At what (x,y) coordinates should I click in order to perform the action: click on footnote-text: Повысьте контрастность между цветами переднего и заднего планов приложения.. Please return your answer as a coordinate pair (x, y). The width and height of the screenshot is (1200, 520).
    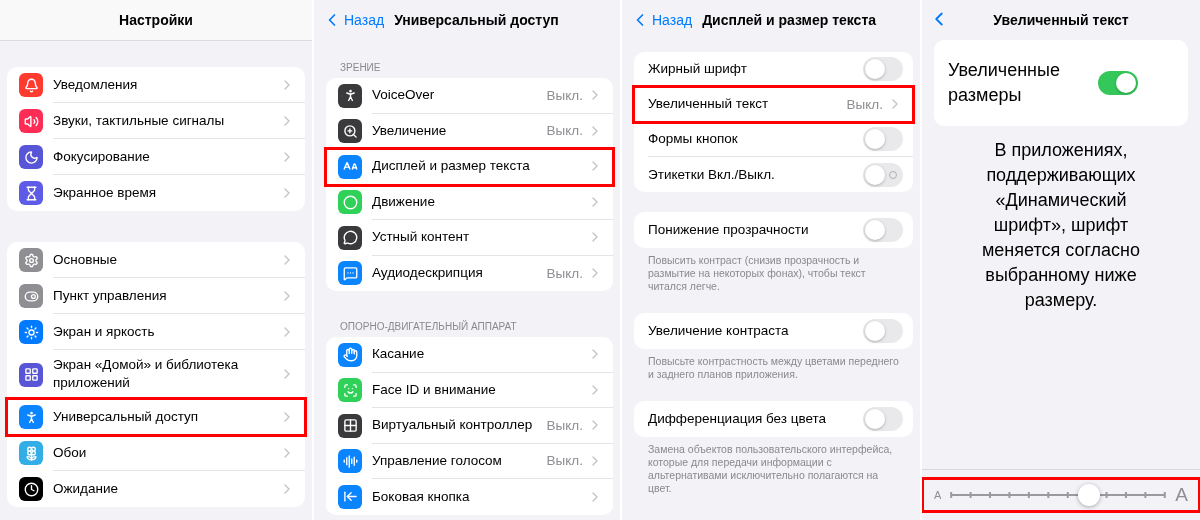
    Looking at the image, I should click on (773, 367).